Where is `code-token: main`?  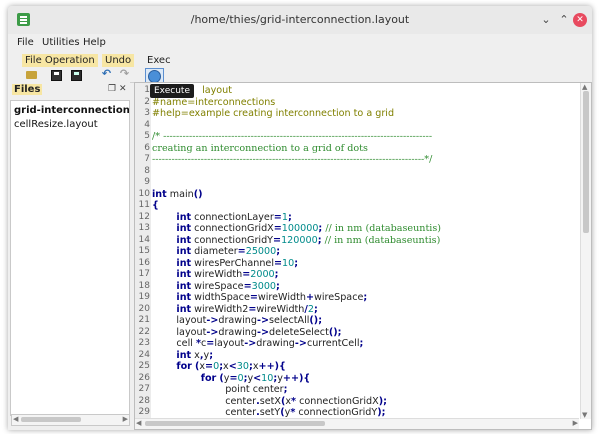 code-token: main is located at coordinates (180, 194).